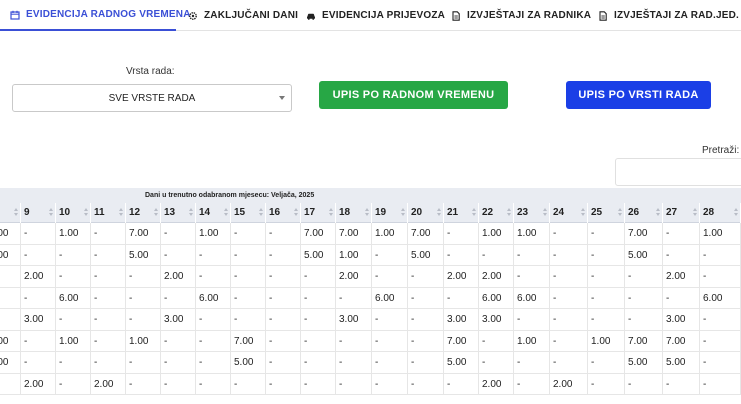 The width and height of the screenshot is (741, 404). What do you see at coordinates (108, 213) in the screenshot?
I see `column-header: 11` at bounding box center [108, 213].